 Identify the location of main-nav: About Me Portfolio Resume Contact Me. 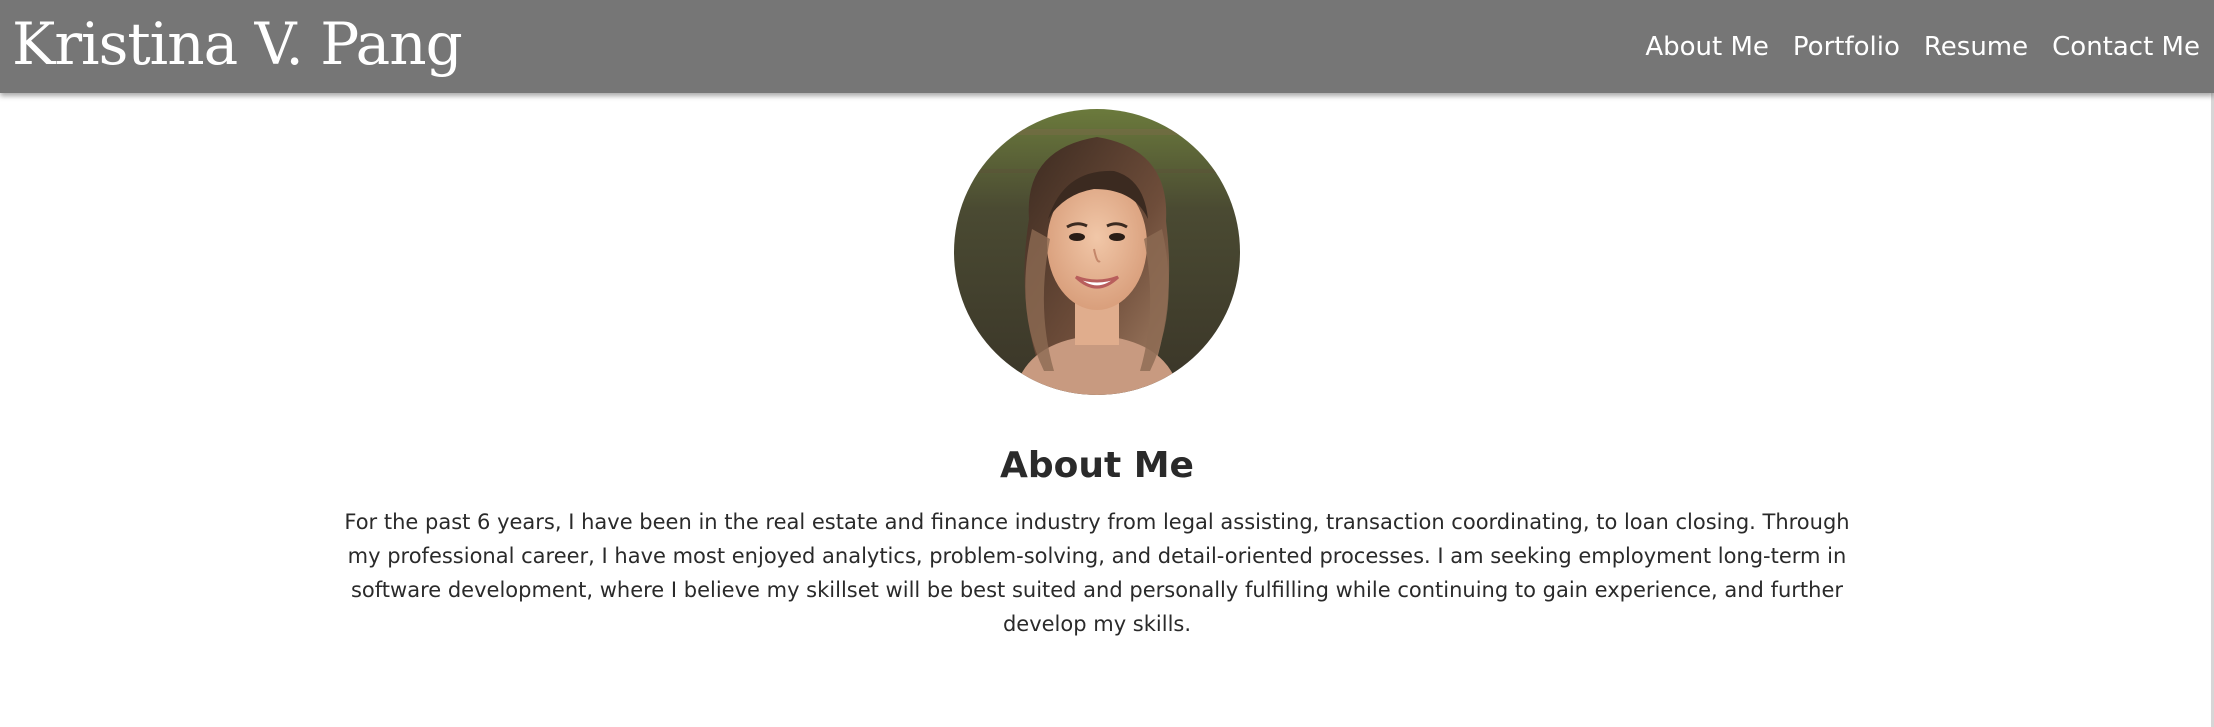
(1922, 46).